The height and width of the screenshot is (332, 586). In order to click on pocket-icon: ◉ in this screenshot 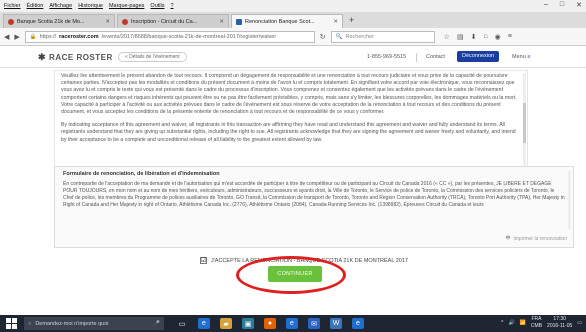, I will do `click(498, 37)`.